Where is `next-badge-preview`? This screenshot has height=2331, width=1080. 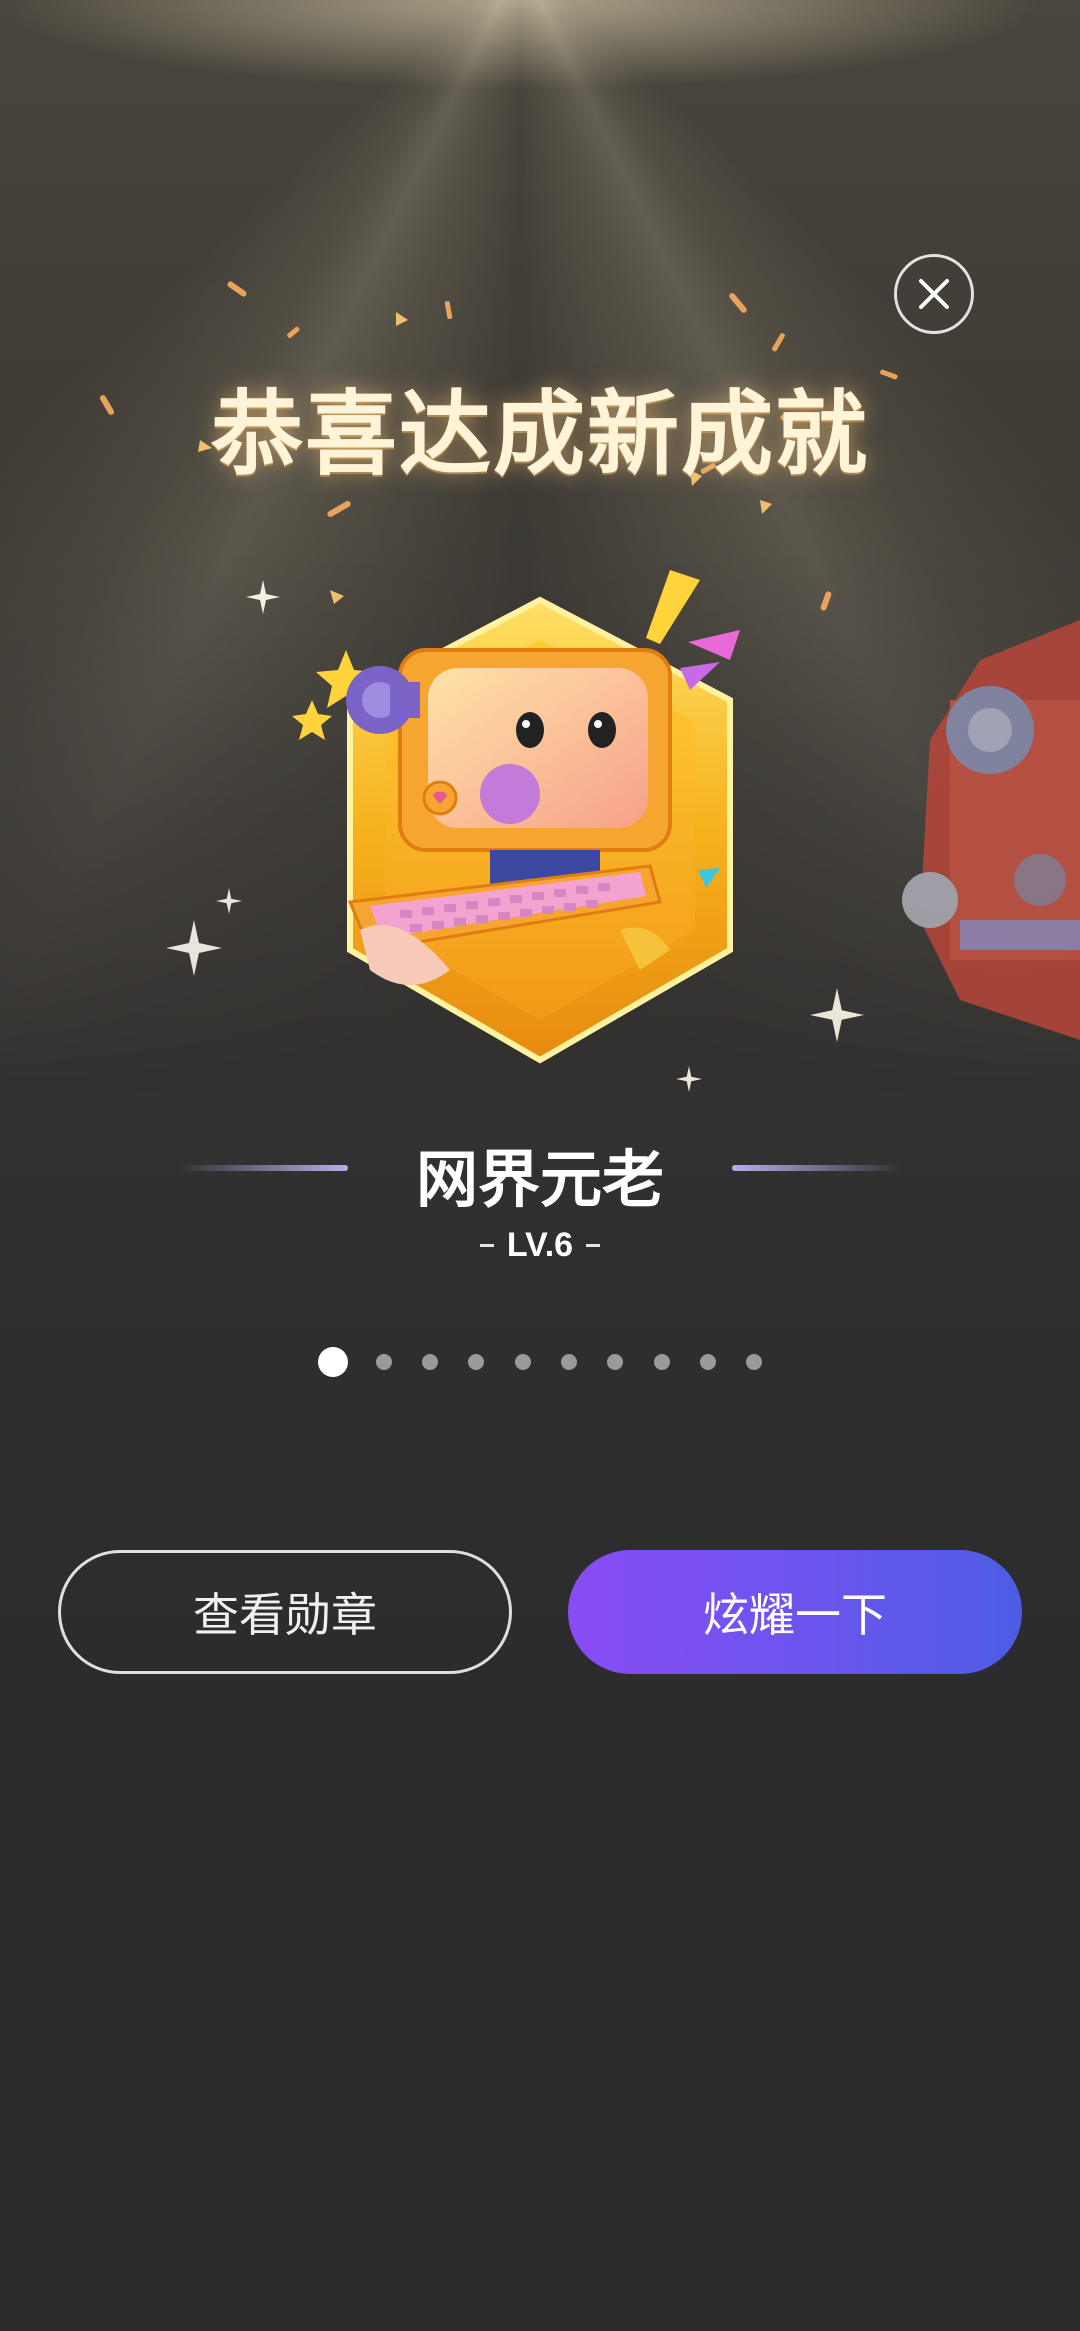
next-badge-preview is located at coordinates (991, 830).